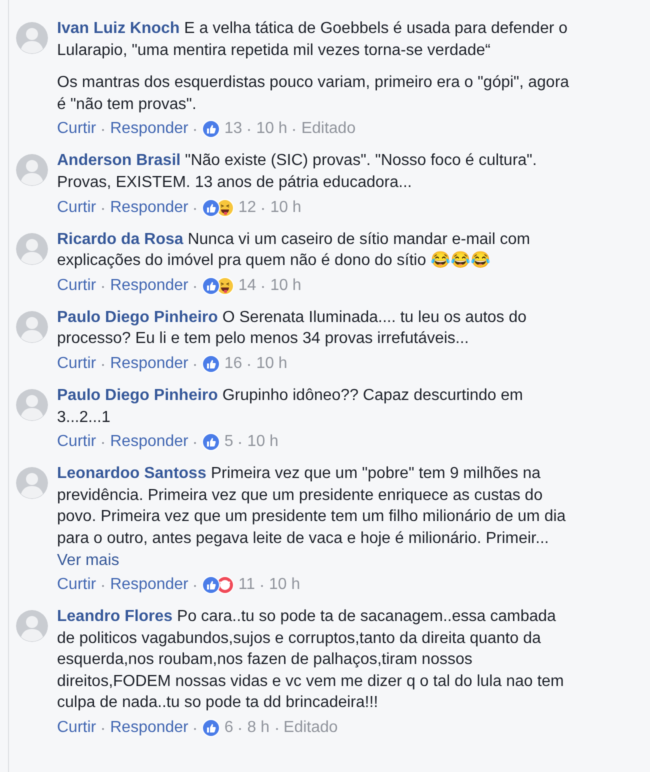  I want to click on author-link: Anderson Brasil, so click(119, 161).